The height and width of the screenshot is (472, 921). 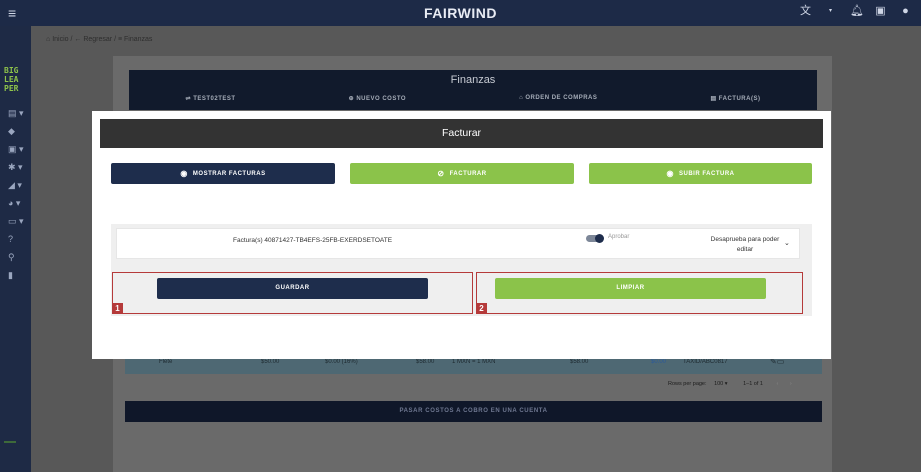 I want to click on breadcrumb-back: Regresar, so click(x=97, y=39).